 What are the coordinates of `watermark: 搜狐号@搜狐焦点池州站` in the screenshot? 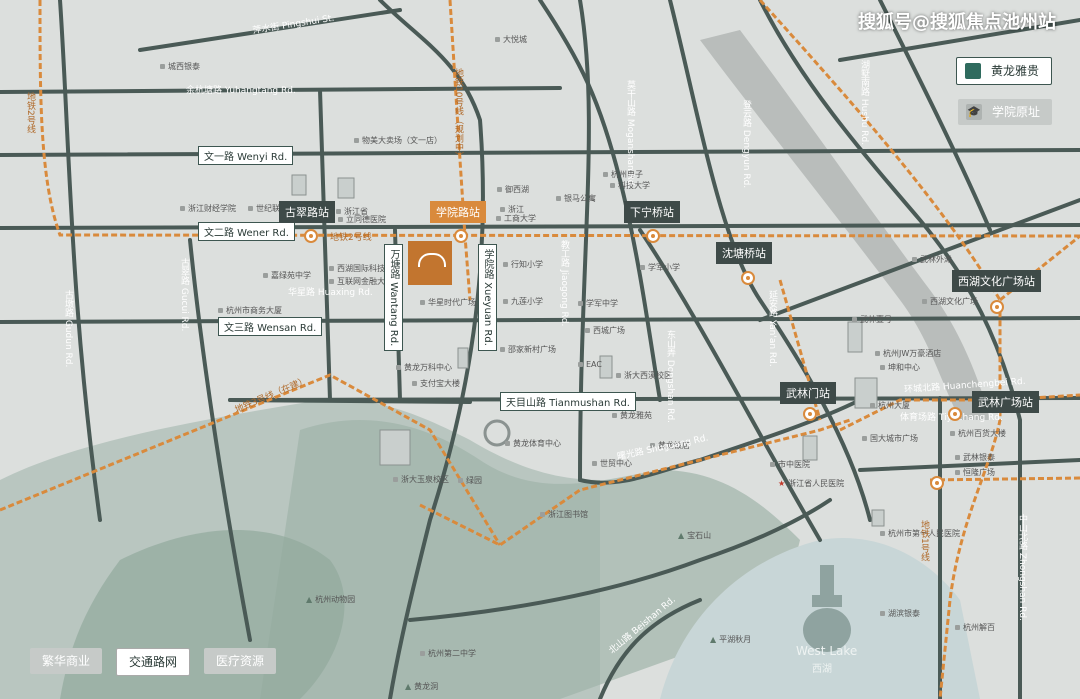 It's located at (957, 22).